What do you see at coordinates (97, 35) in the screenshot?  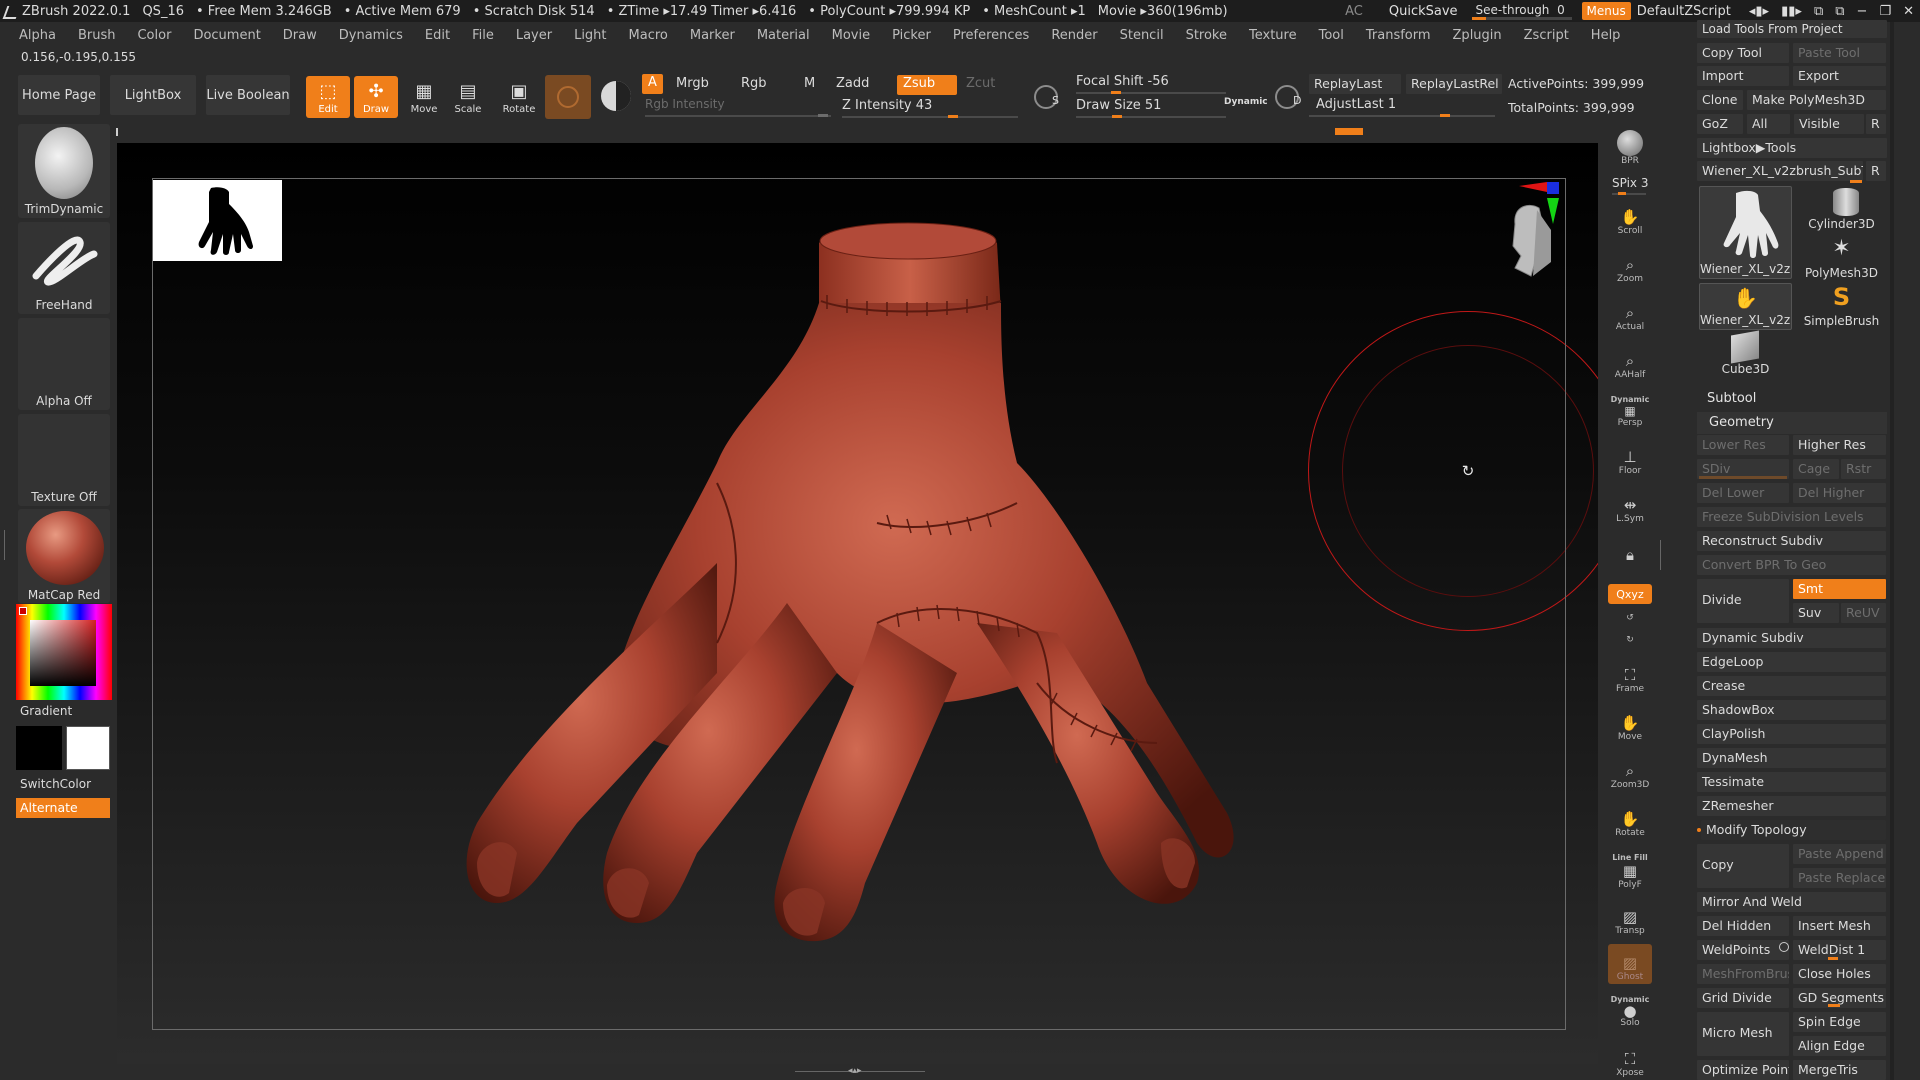 I see `menu-brush: Brush` at bounding box center [97, 35].